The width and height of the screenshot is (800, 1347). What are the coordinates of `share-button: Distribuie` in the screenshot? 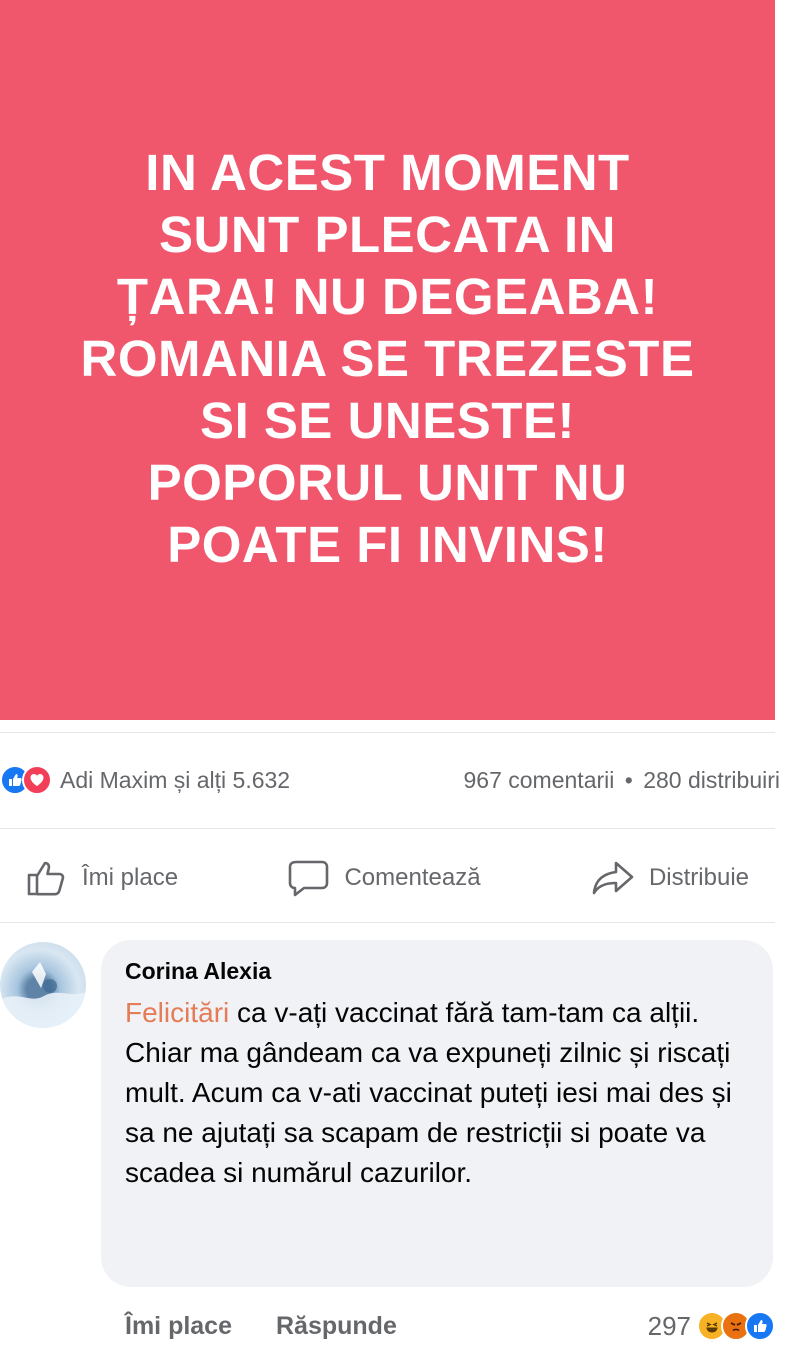 It's located at (670, 878).